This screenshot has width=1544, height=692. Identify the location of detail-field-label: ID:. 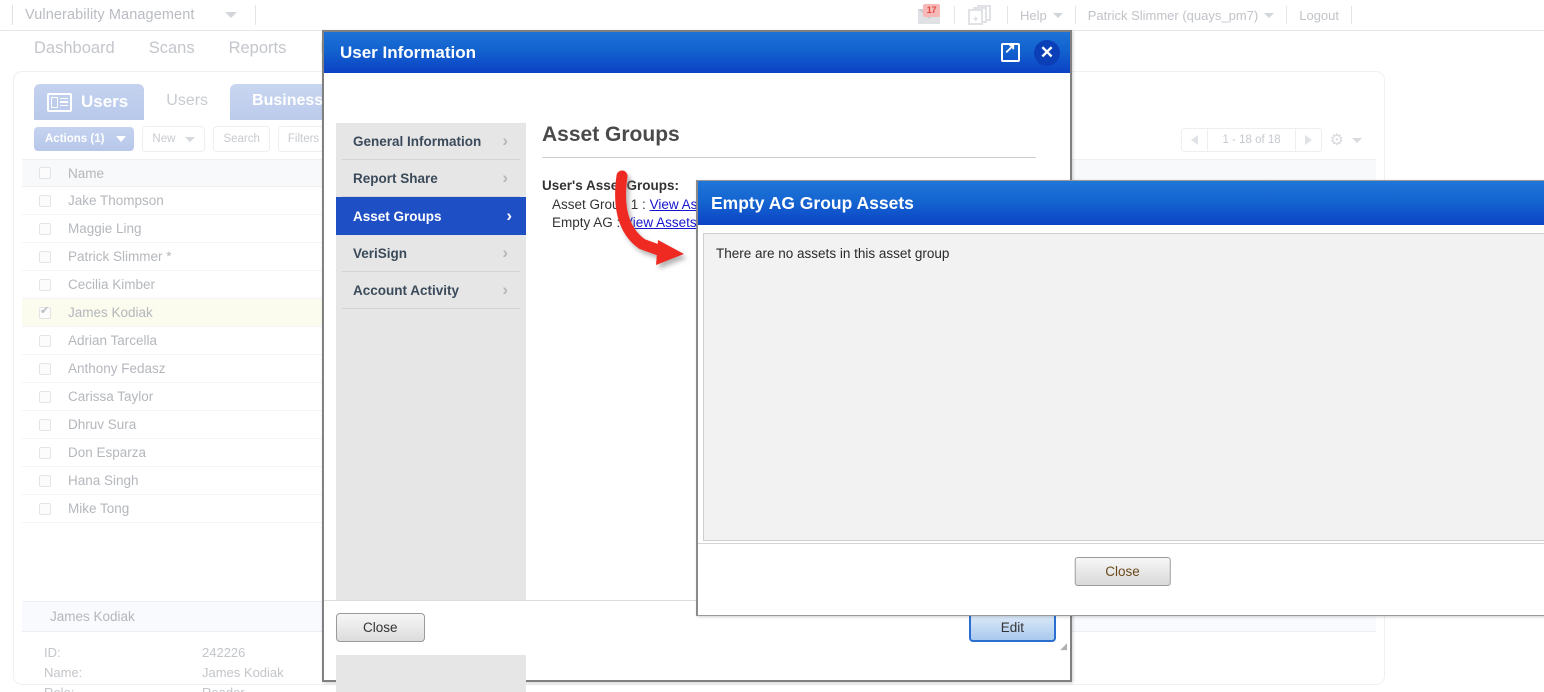
(52, 652).